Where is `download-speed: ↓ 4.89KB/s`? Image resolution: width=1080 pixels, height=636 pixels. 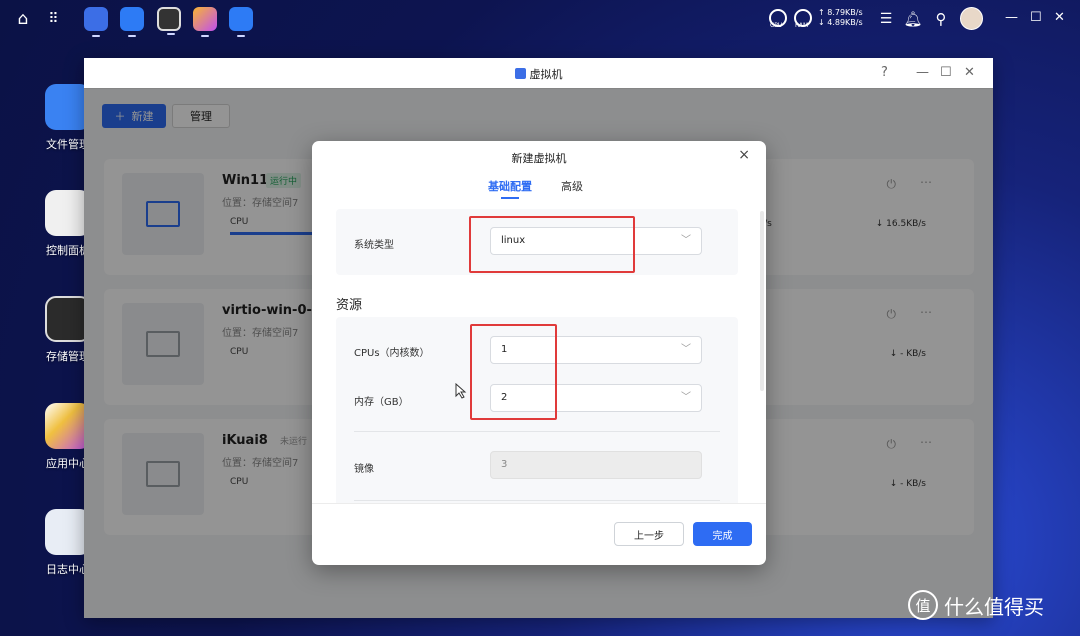
download-speed: ↓ 4.89KB/s is located at coordinates (840, 22).